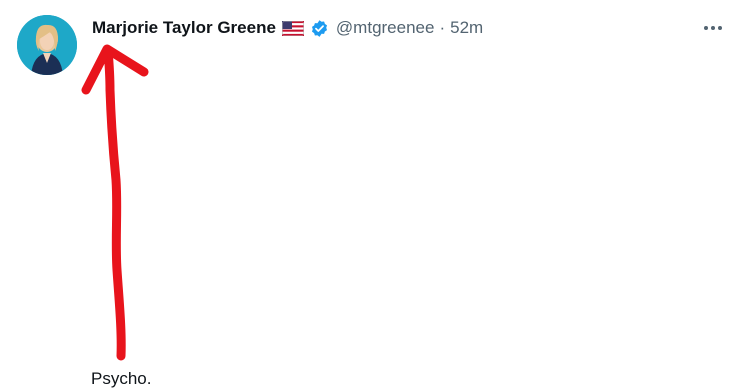  What do you see at coordinates (319, 28) in the screenshot?
I see `verified-badge-icon` at bounding box center [319, 28].